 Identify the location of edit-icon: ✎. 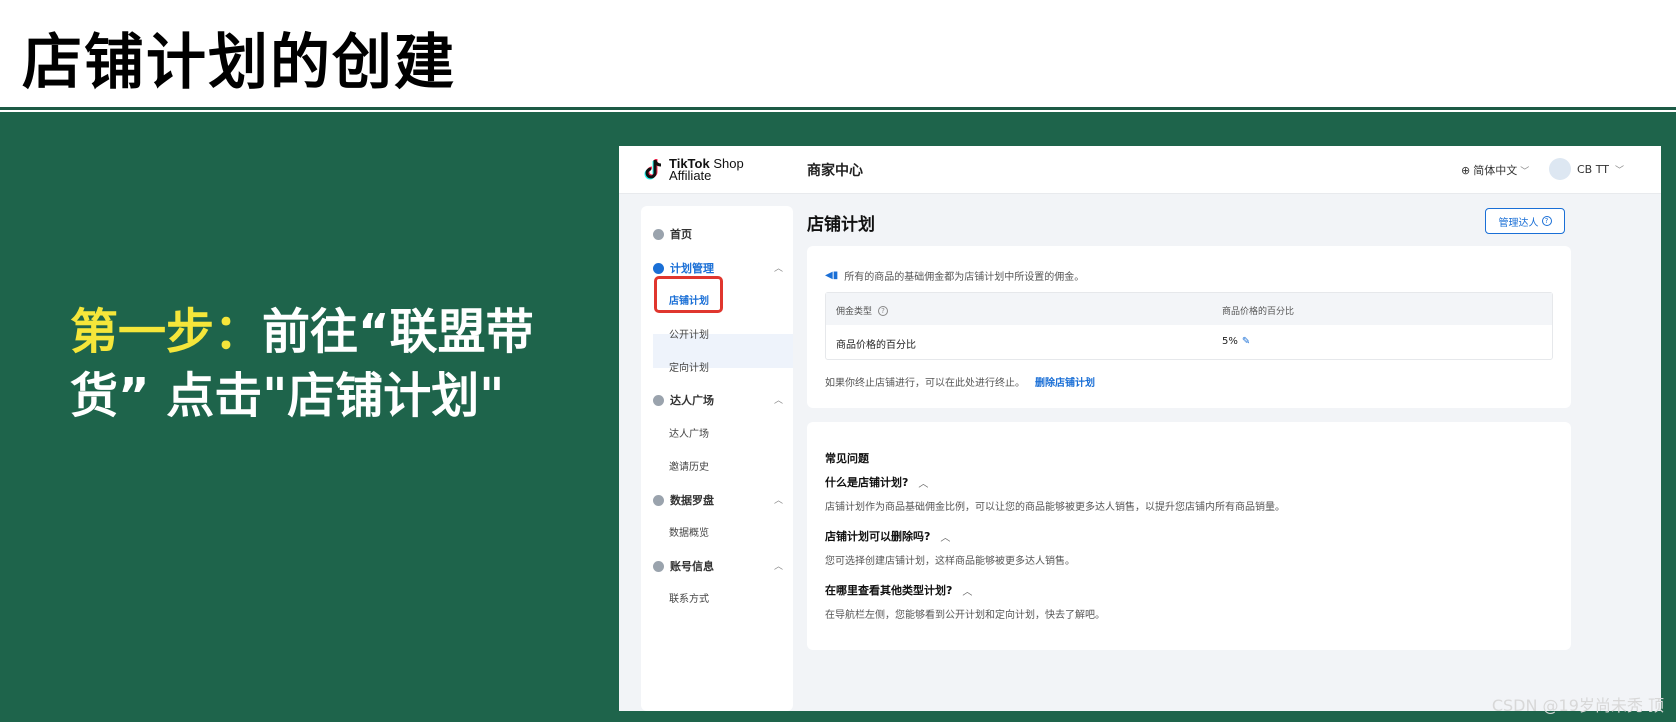
(1246, 341).